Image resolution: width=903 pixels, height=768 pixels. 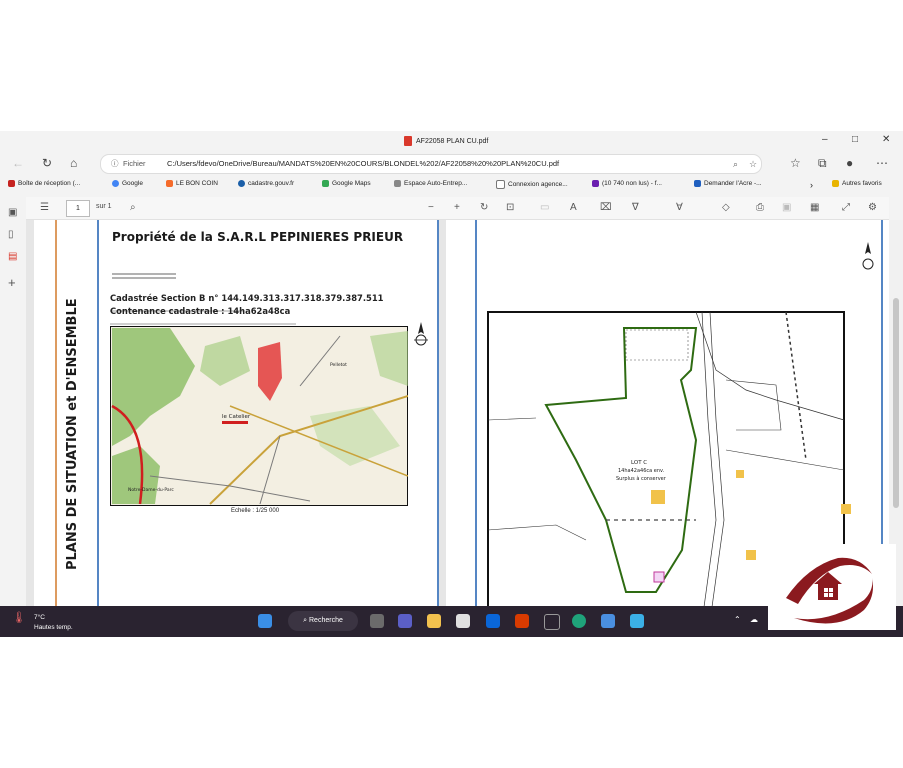 I want to click on find-icon: ⌕, so click(x=133, y=207).